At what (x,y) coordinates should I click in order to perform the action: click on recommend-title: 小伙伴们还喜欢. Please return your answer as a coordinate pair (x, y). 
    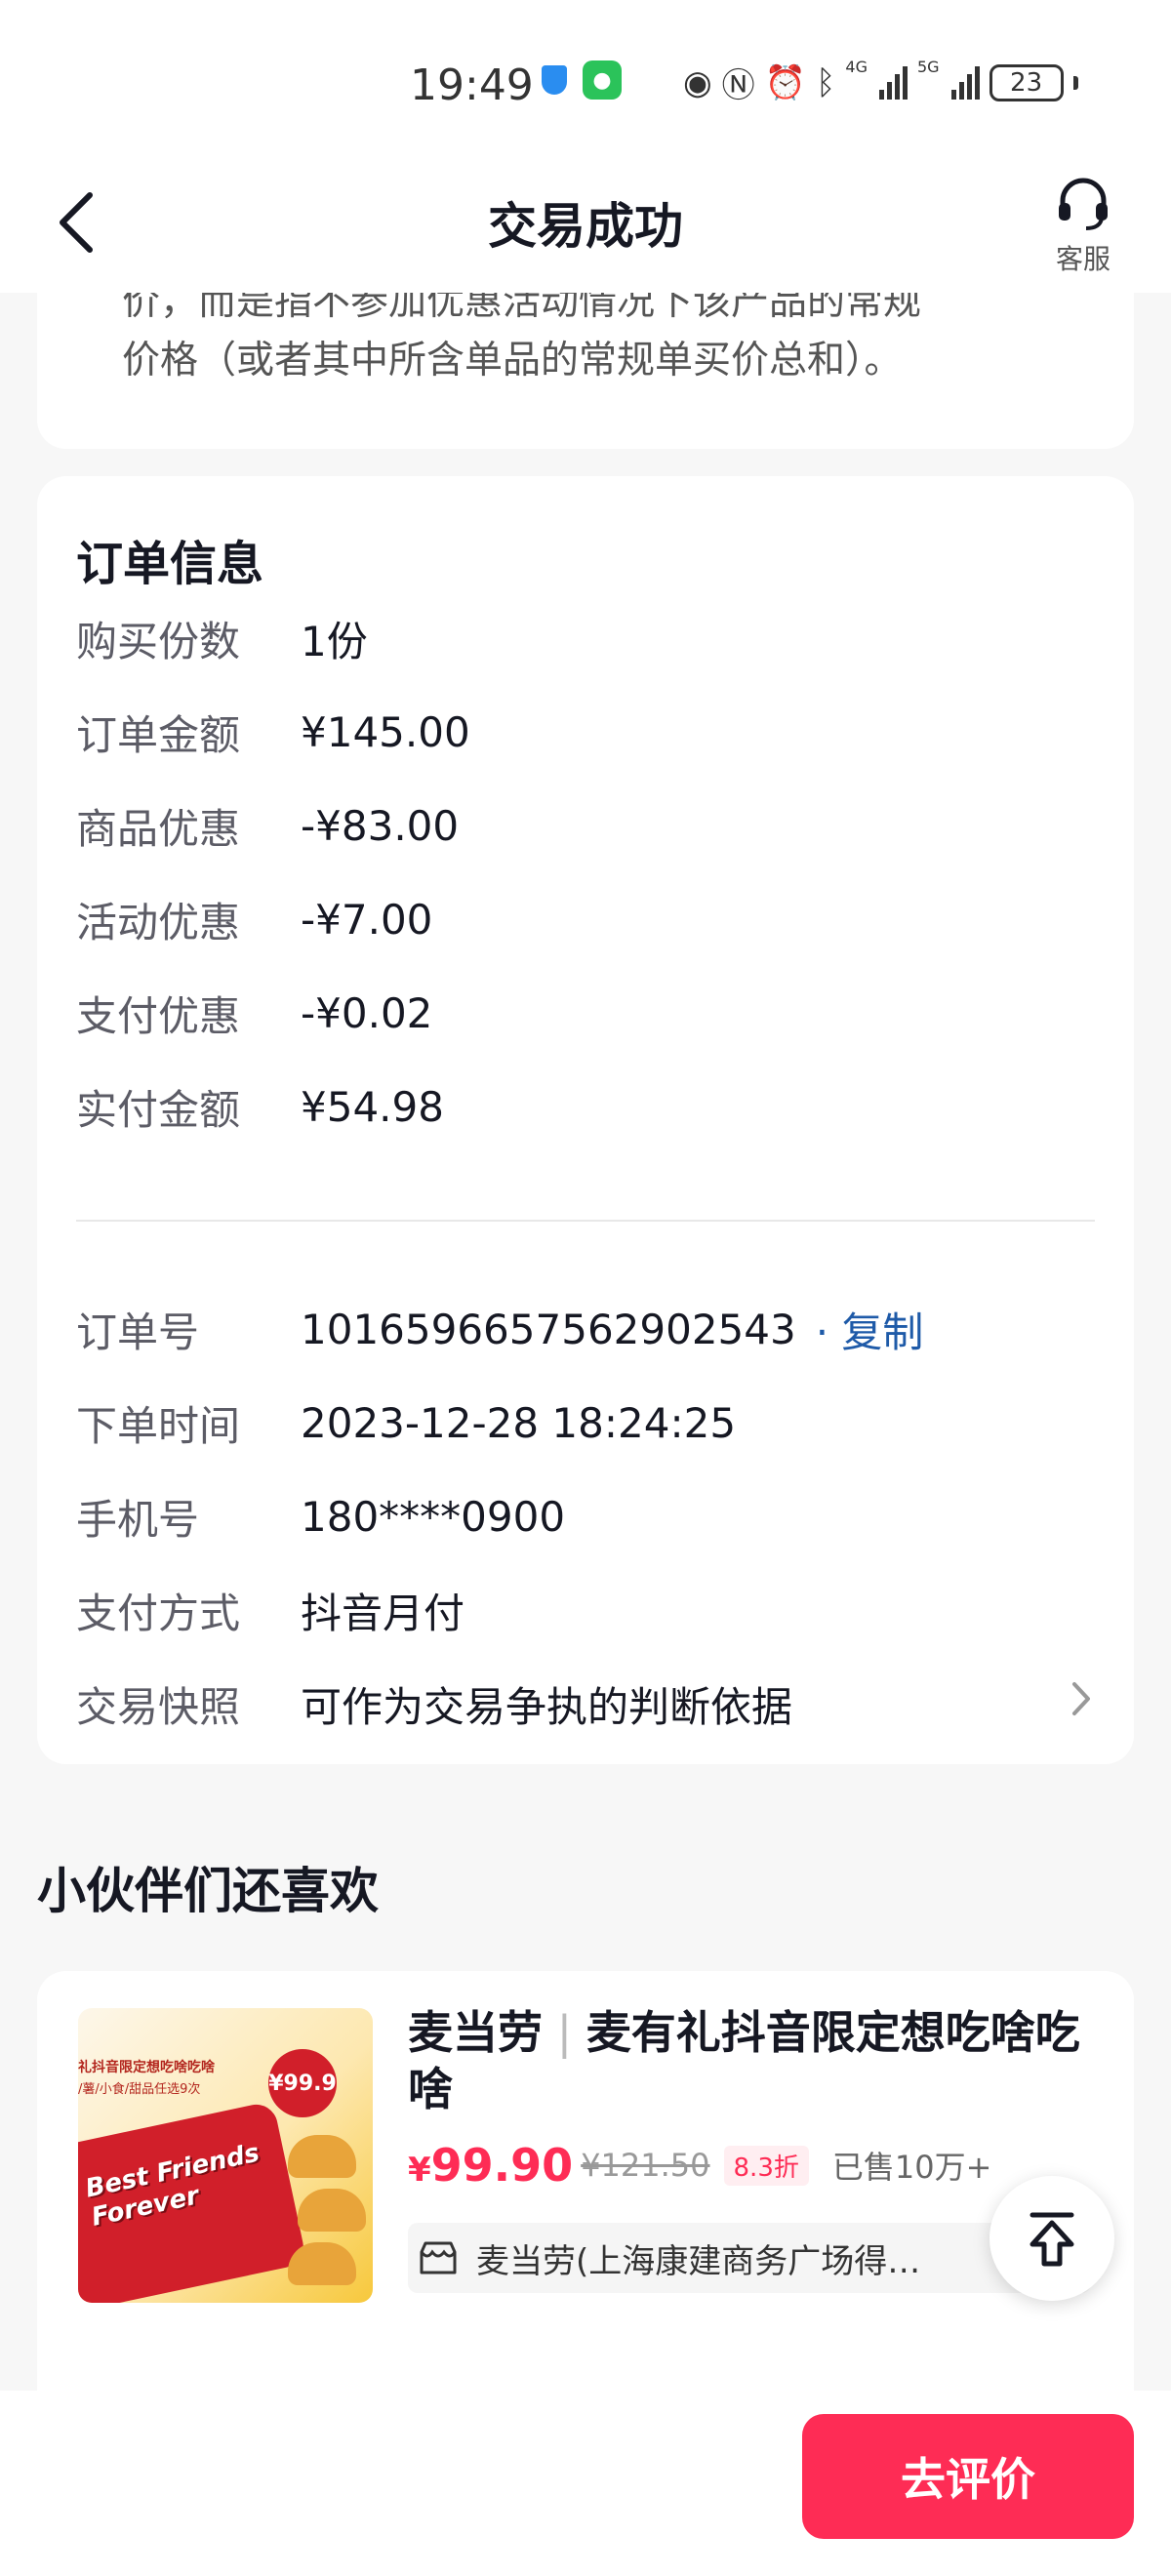
    Looking at the image, I should click on (208, 1891).